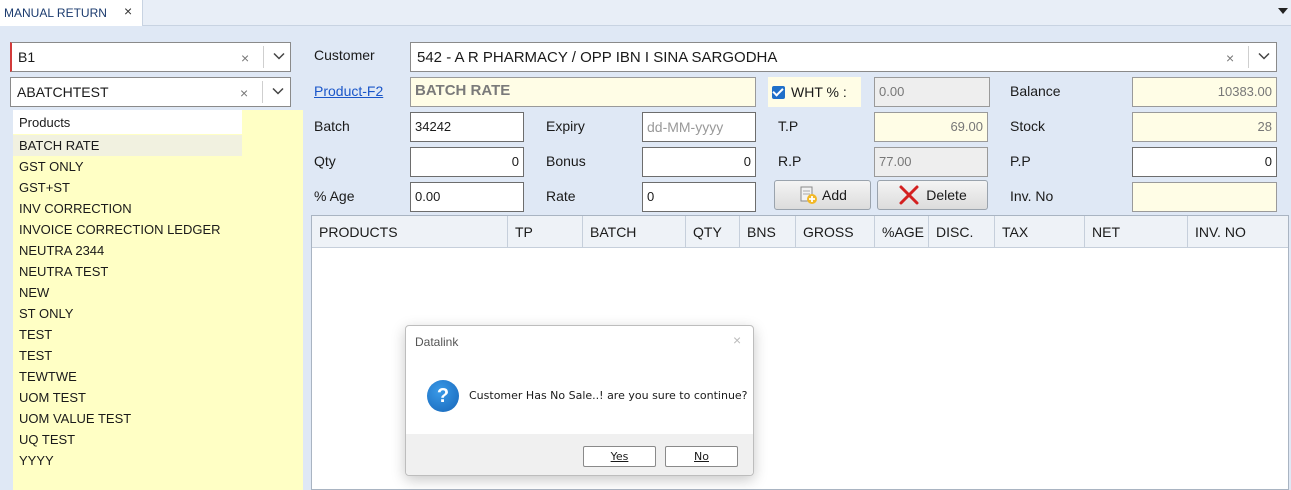 The image size is (1291, 490). I want to click on add-button: Add, so click(822, 195).